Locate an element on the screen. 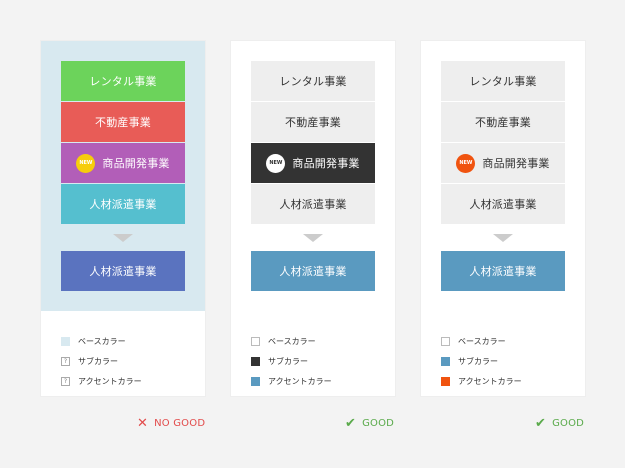  legend-row-accent: ? アクセントカラー is located at coordinates (126, 381).